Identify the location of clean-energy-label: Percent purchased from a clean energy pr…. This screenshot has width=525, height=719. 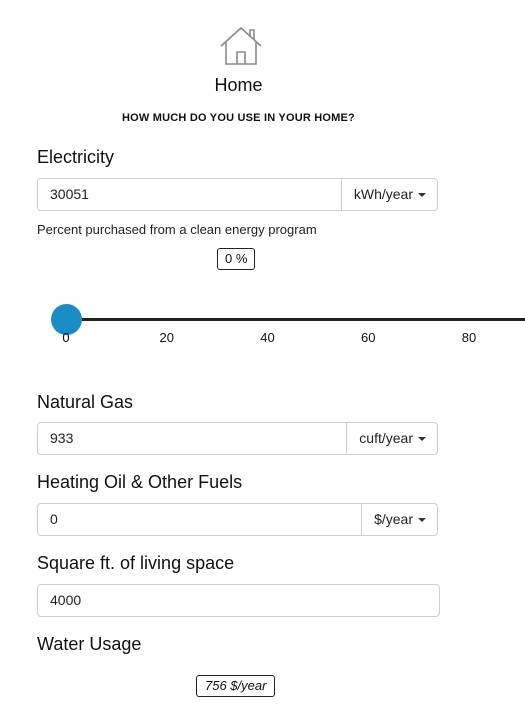
(177, 229).